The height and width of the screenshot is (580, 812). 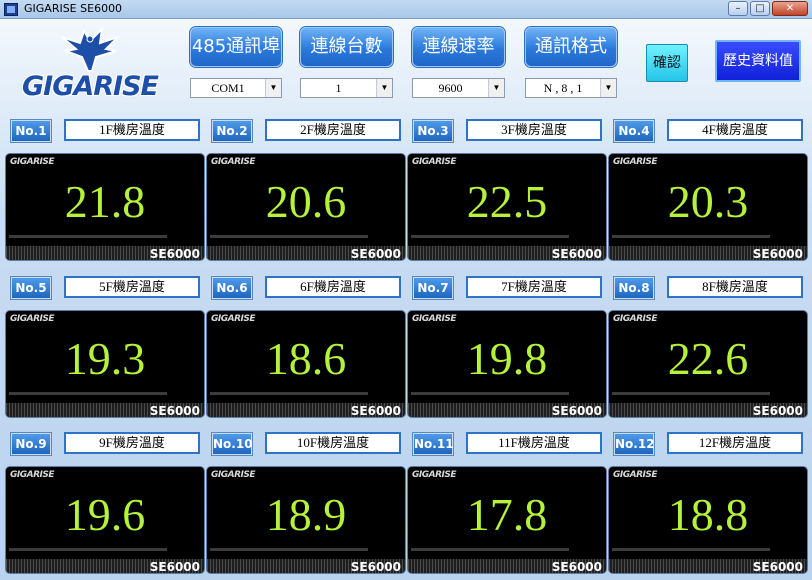 I want to click on temperature-display: GIGARISE 18.9 SE6000, so click(x=306, y=520).